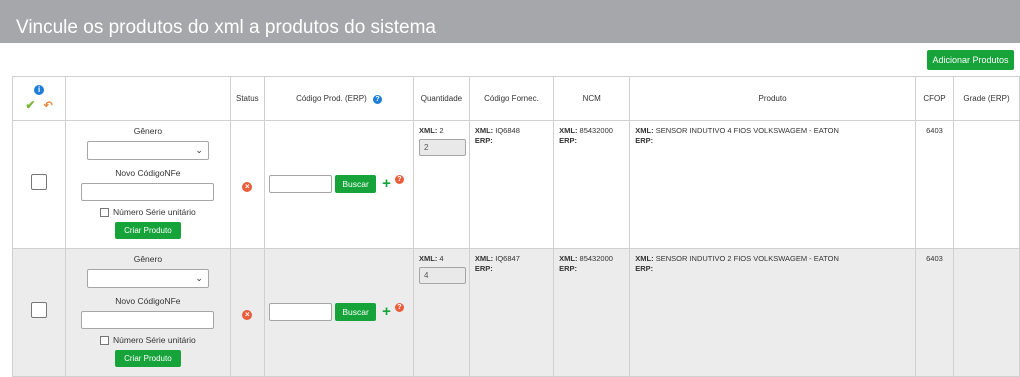 The width and height of the screenshot is (1020, 377). I want to click on header-blank, so click(148, 98).